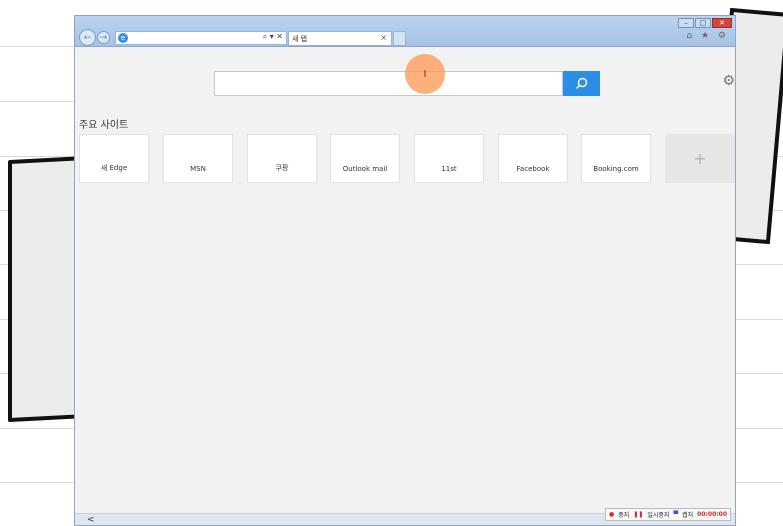 This screenshot has width=783, height=526. I want to click on back-arrow-icon: ←, so click(87, 37).